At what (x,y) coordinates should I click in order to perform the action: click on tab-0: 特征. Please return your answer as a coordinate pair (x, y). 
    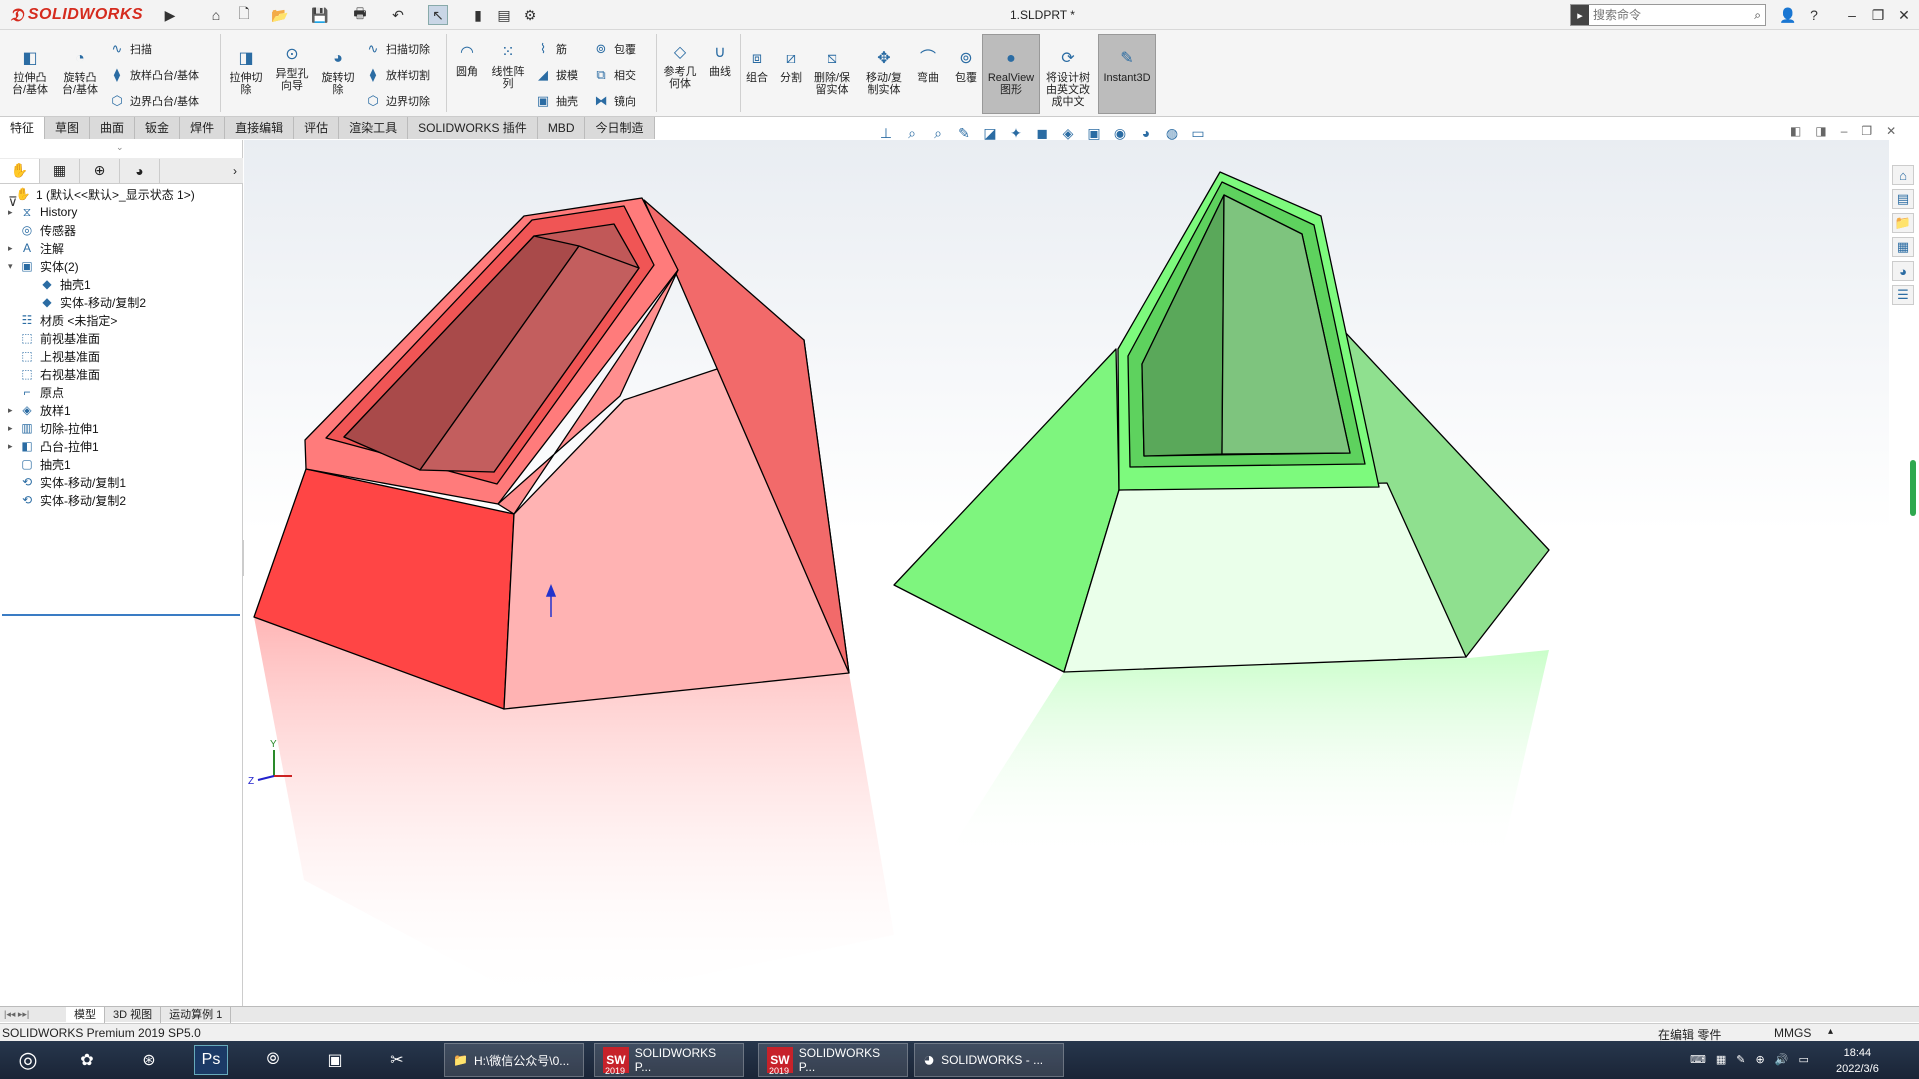
    Looking at the image, I should click on (23, 128).